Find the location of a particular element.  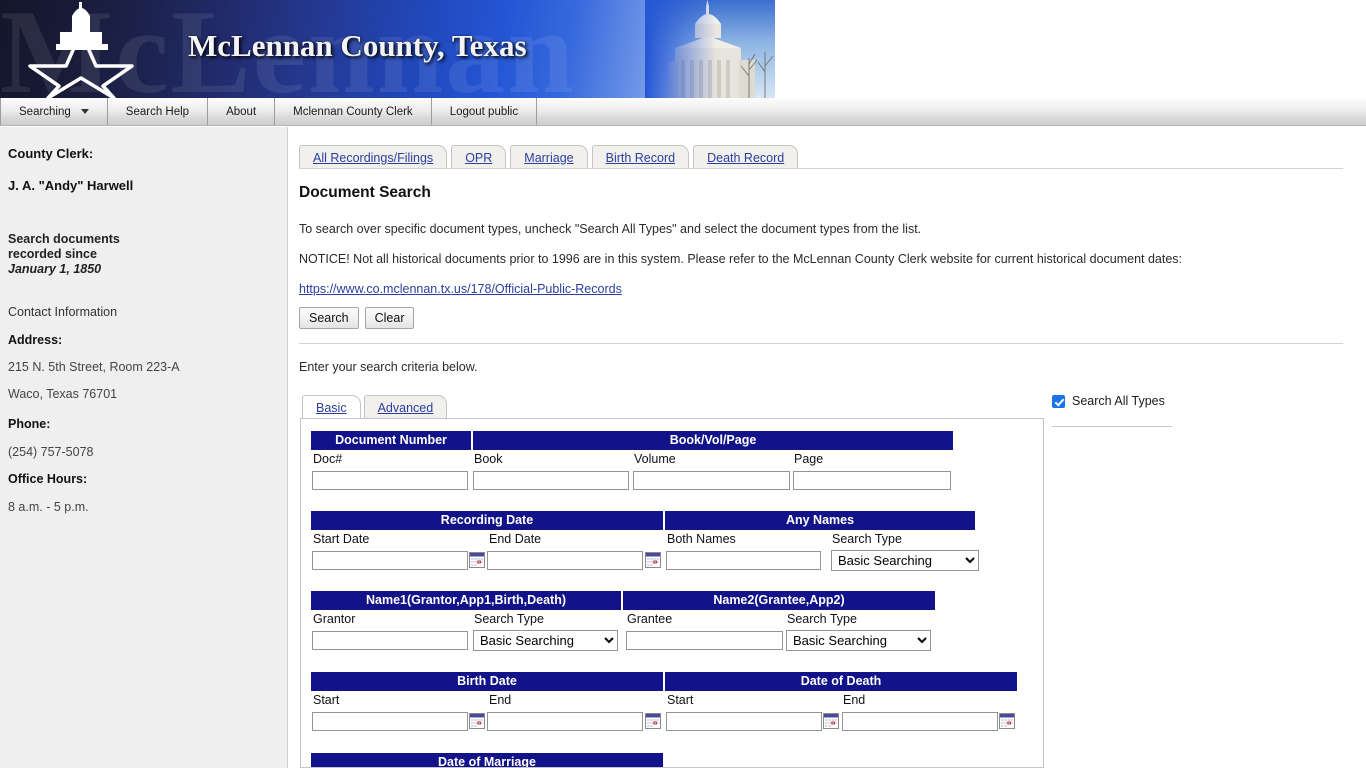

volume-input is located at coordinates (711, 480).